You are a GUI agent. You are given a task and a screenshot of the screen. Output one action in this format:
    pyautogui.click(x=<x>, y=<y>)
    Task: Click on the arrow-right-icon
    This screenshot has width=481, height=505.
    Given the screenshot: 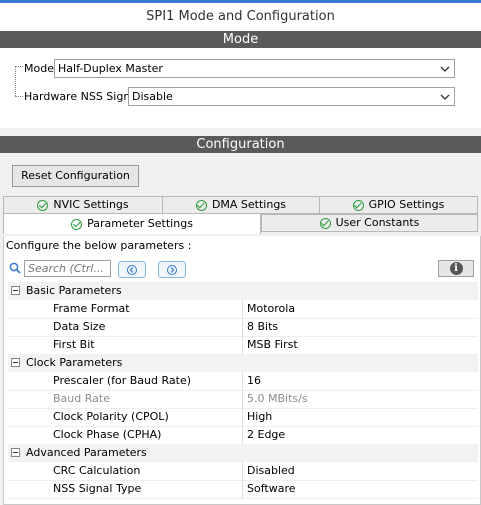 What is the action you would take?
    pyautogui.click(x=172, y=269)
    